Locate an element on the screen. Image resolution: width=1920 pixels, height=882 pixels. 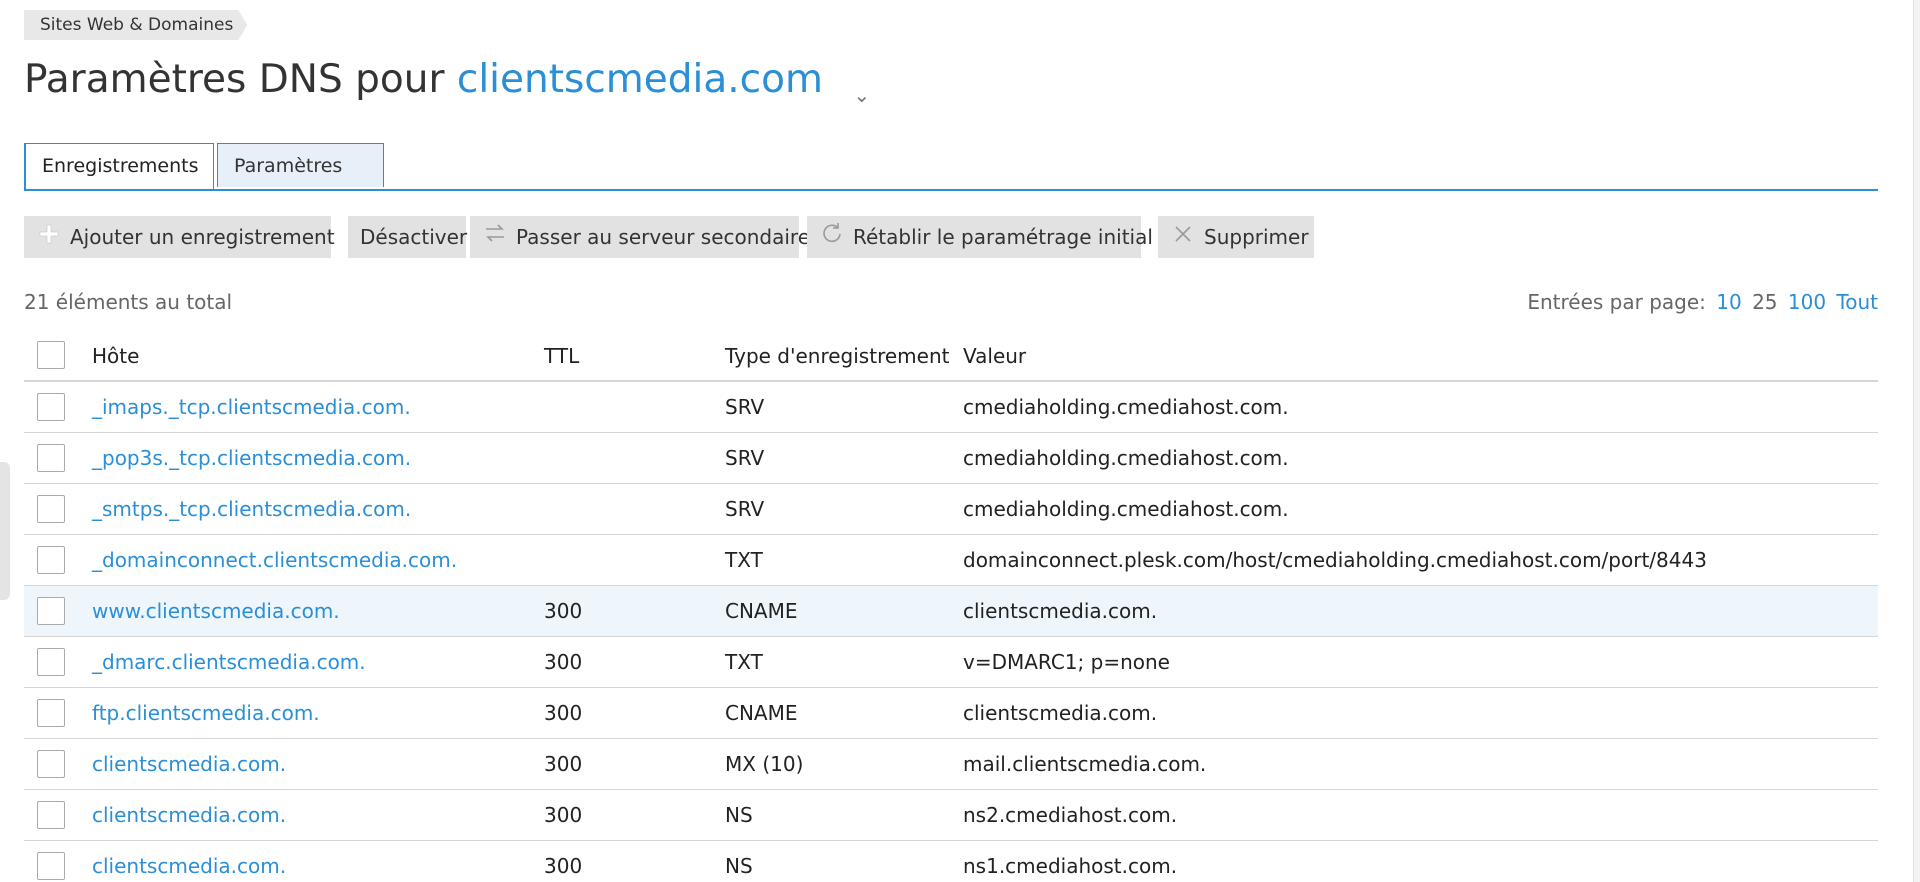
restore-defaults-button: Rétablir le paramétrage initial is located at coordinates (980, 237).